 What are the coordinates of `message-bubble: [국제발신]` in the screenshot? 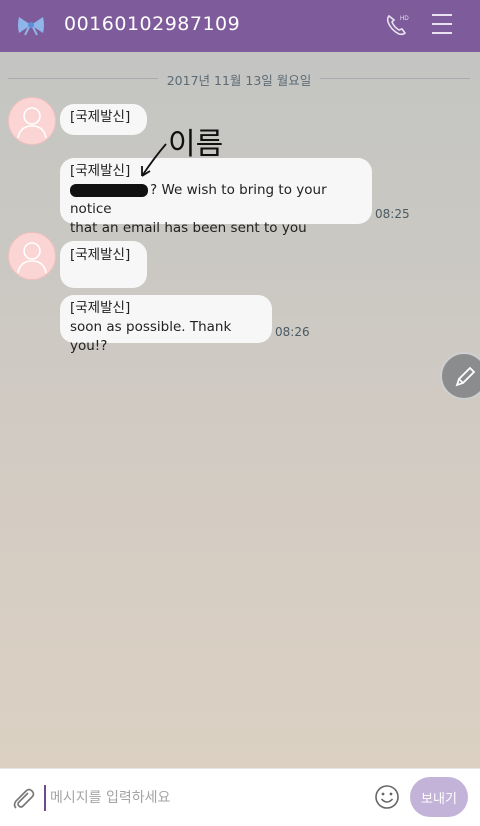 It's located at (103, 264).